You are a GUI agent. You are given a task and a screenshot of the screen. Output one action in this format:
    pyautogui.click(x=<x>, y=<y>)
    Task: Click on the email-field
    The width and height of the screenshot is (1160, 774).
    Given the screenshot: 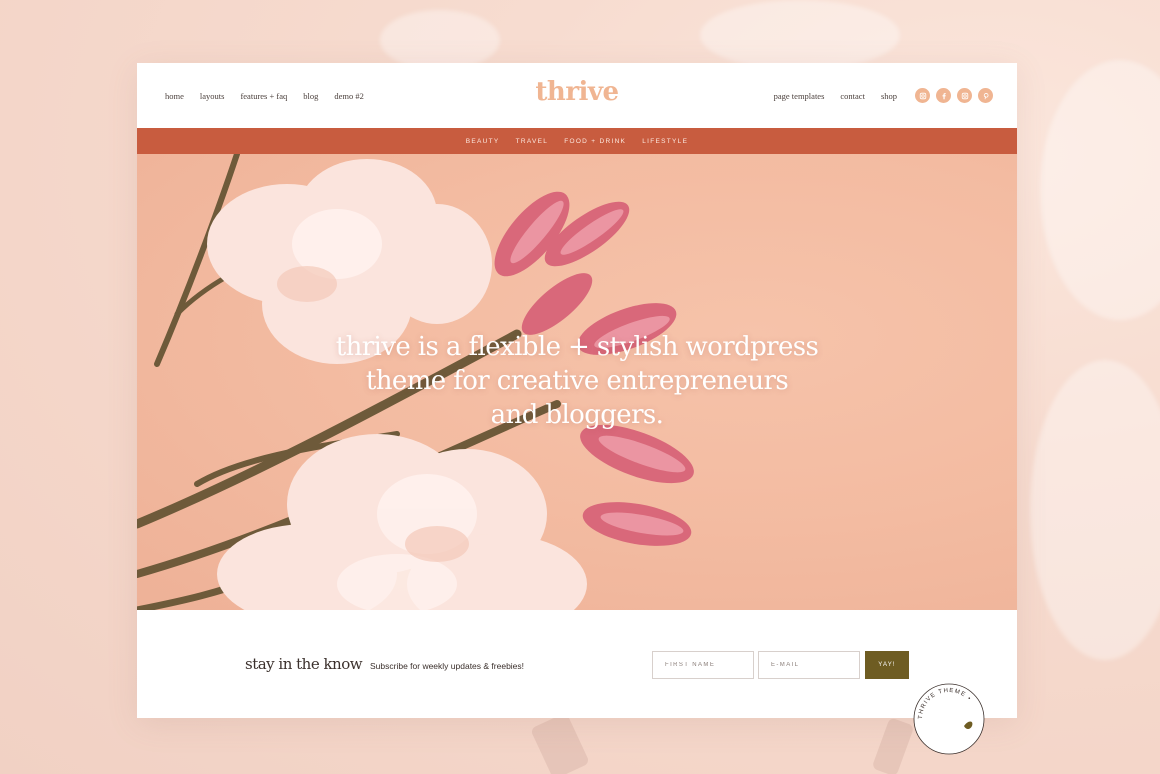 What is the action you would take?
    pyautogui.click(x=809, y=665)
    